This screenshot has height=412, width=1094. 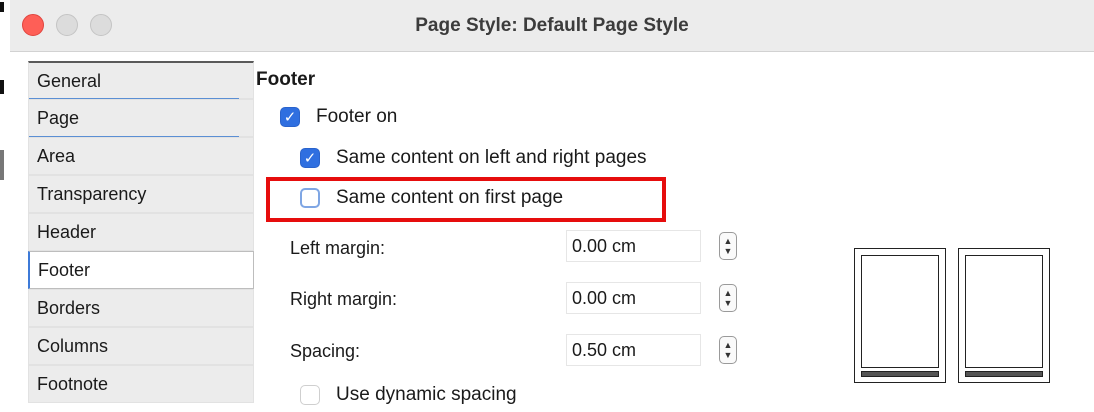 I want to click on footer-on-row: ✓ Footer on, so click(x=338, y=117).